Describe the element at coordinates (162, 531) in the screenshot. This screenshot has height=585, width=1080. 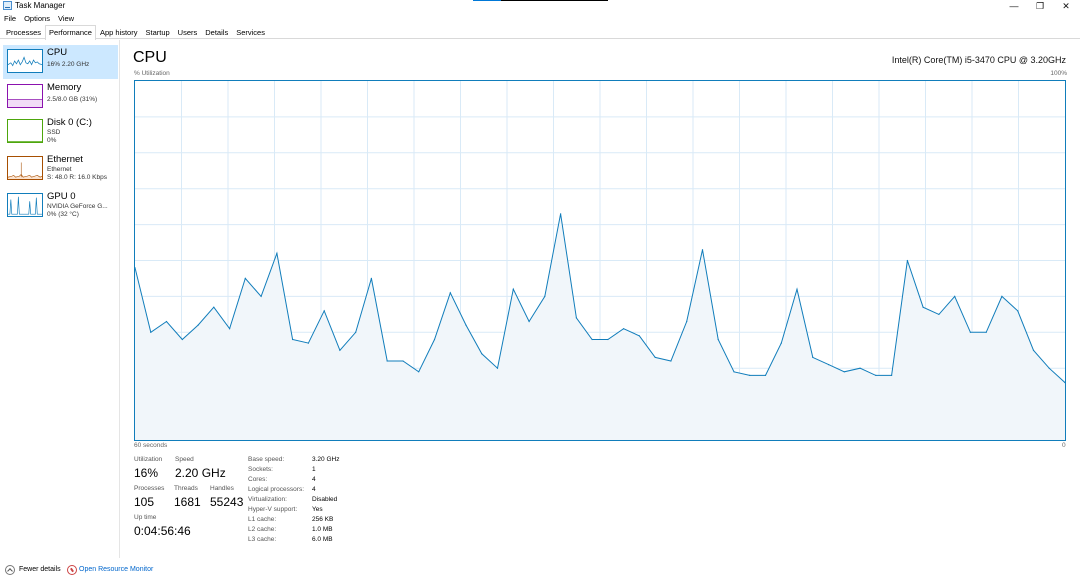
I see `uptime-value: 0:04:56:46` at that location.